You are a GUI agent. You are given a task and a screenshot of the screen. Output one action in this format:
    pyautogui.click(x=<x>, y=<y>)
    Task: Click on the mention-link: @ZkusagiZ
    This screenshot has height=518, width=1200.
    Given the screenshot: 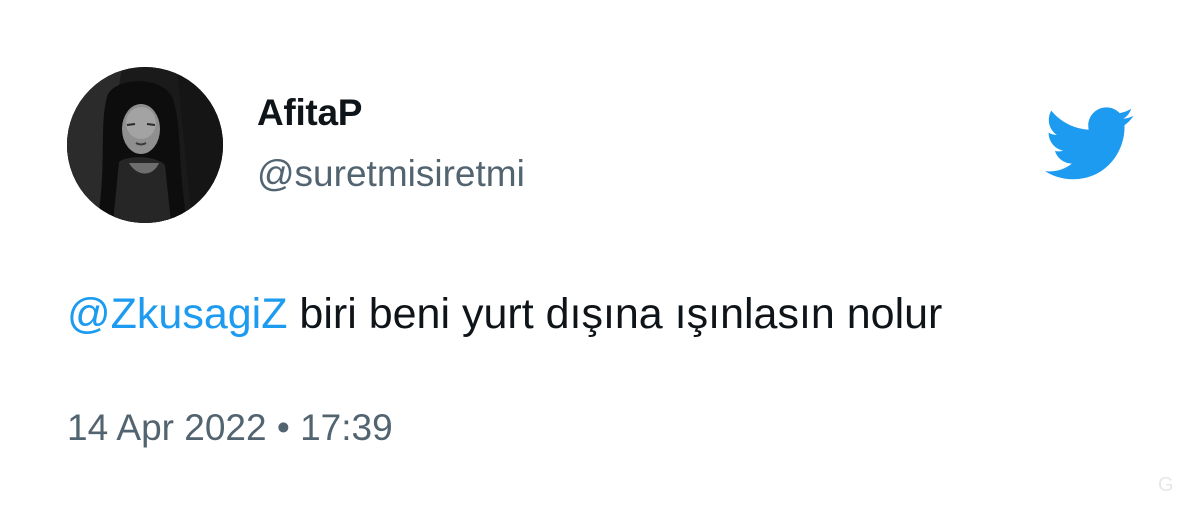 What is the action you would take?
    pyautogui.click(x=177, y=314)
    